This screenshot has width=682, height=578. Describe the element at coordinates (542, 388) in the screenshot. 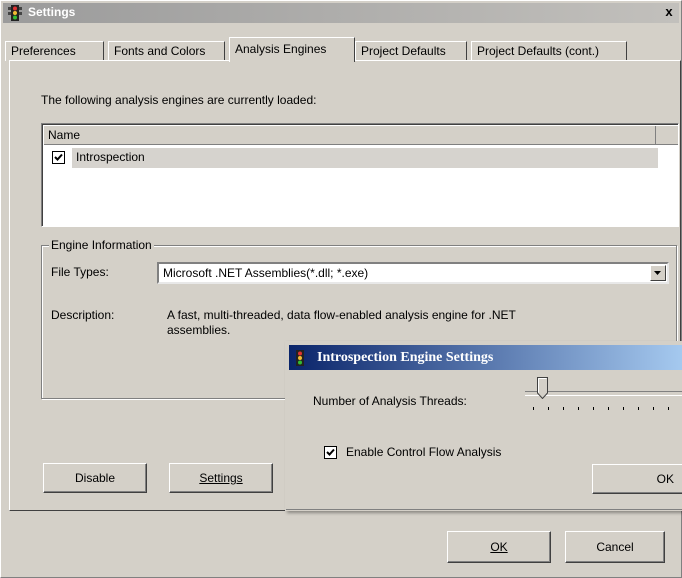

I see `threads-slider-thumb` at that location.